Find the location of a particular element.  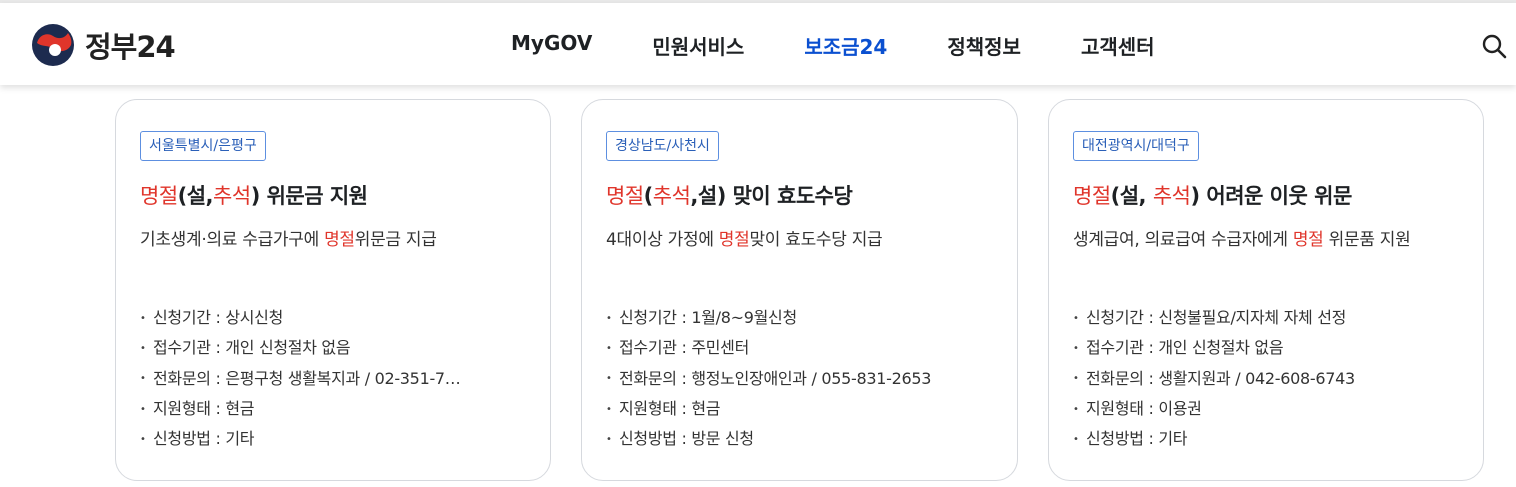

logo-text: 정부24 is located at coordinates (130, 47).